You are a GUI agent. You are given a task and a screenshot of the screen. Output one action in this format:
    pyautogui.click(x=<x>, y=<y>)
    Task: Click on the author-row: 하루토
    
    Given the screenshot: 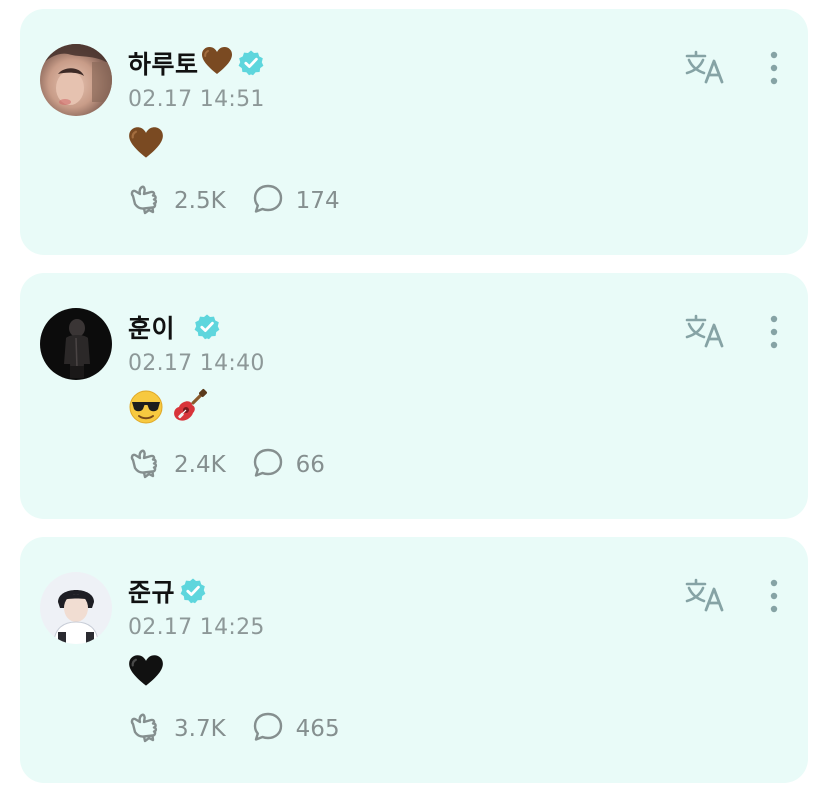 What is the action you would take?
    pyautogui.click(x=196, y=63)
    